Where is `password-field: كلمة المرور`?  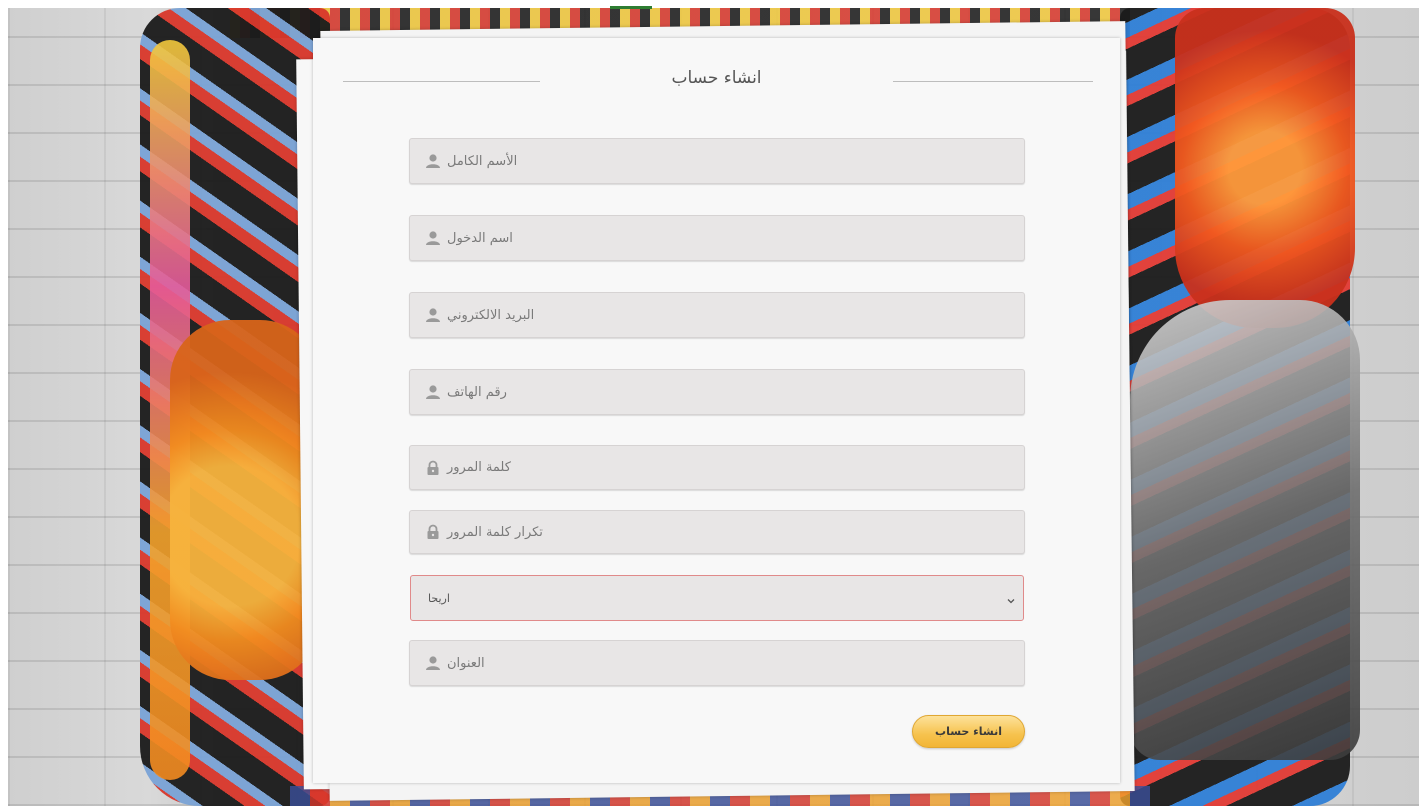
password-field: كلمة المرور is located at coordinates (717, 467).